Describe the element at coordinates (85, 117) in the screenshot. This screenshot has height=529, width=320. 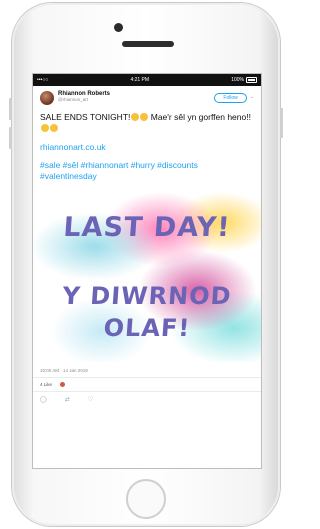
I see `tweet-text-main: SALE ENDS TONIGHT!` at that location.